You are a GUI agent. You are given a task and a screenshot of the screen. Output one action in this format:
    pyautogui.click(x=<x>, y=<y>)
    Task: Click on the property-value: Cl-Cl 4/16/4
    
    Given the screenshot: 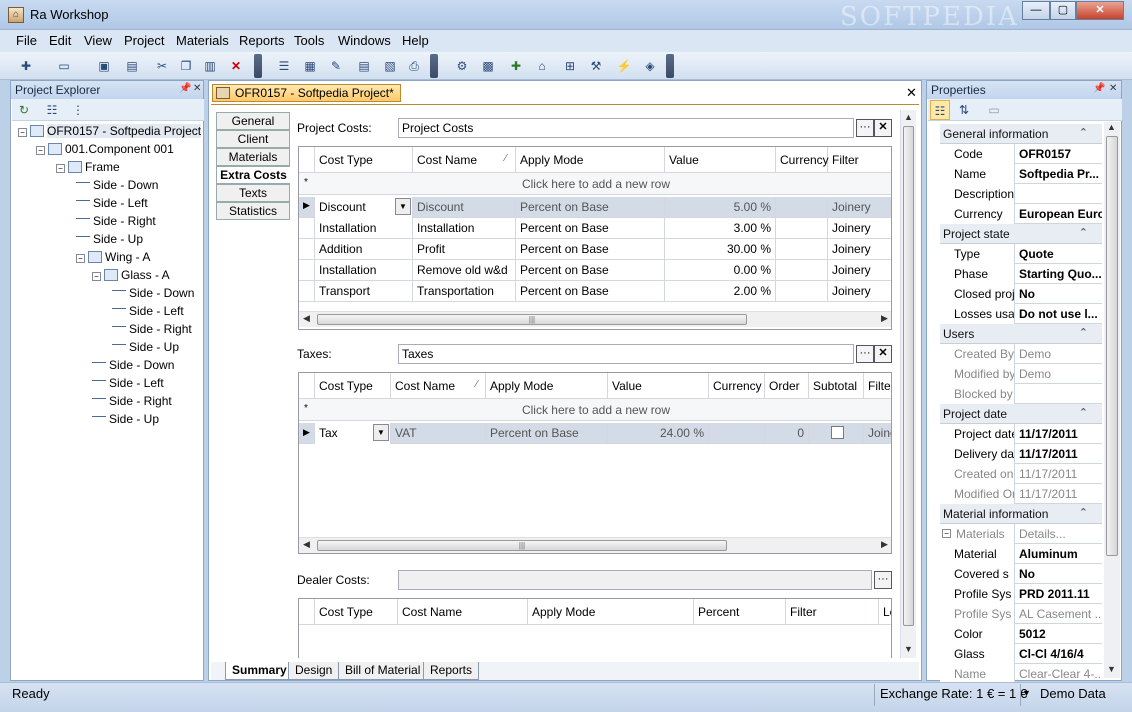 What is the action you would take?
    pyautogui.click(x=1059, y=654)
    